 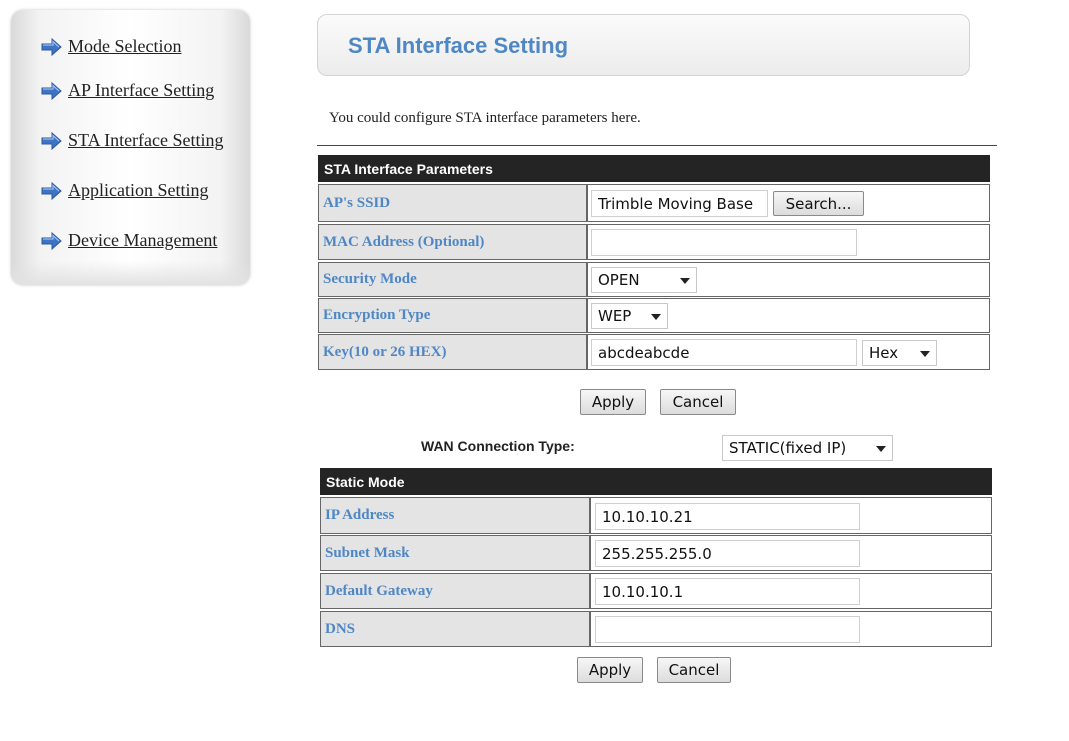 I want to click on default-gateway-input, so click(x=727, y=591).